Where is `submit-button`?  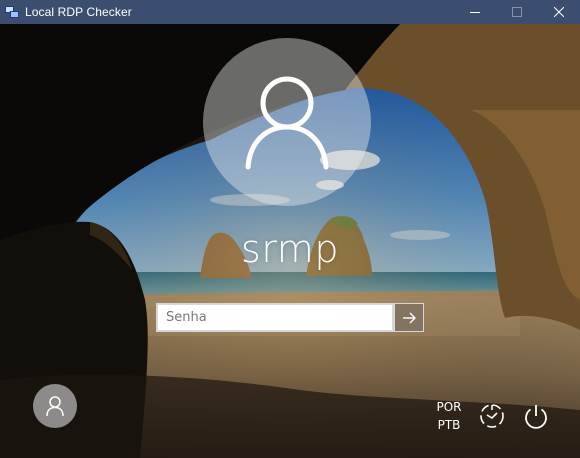
submit-button is located at coordinates (409, 317).